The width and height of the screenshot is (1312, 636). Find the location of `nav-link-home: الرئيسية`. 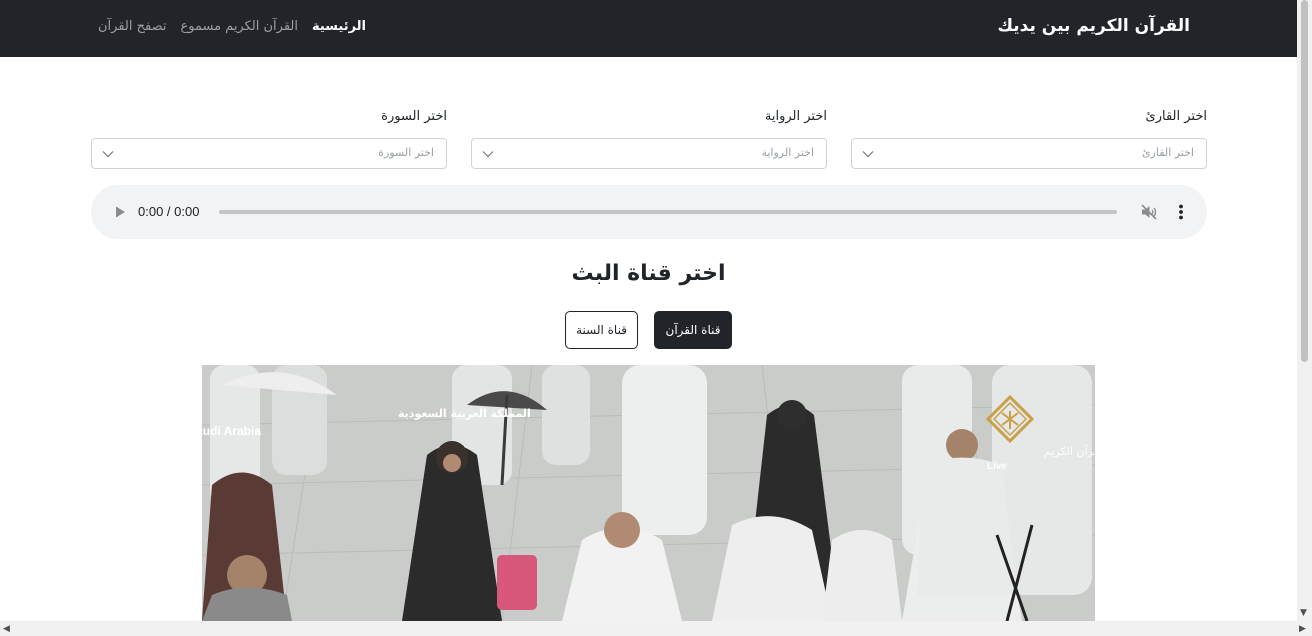

nav-link-home: الرئيسية is located at coordinates (339, 26).